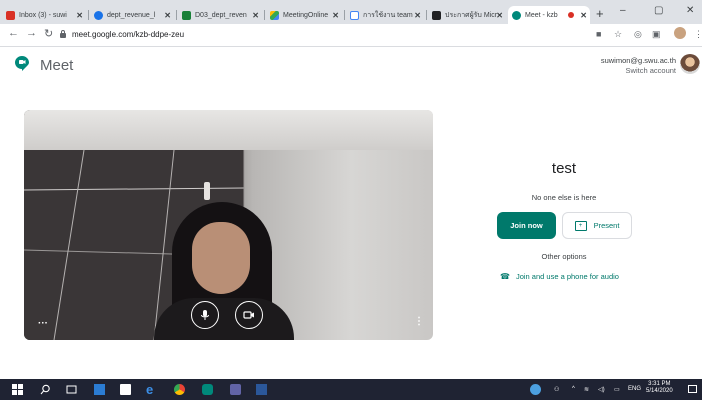 This screenshot has height=400, width=702. I want to click on notifications-icon, so click(692, 389).